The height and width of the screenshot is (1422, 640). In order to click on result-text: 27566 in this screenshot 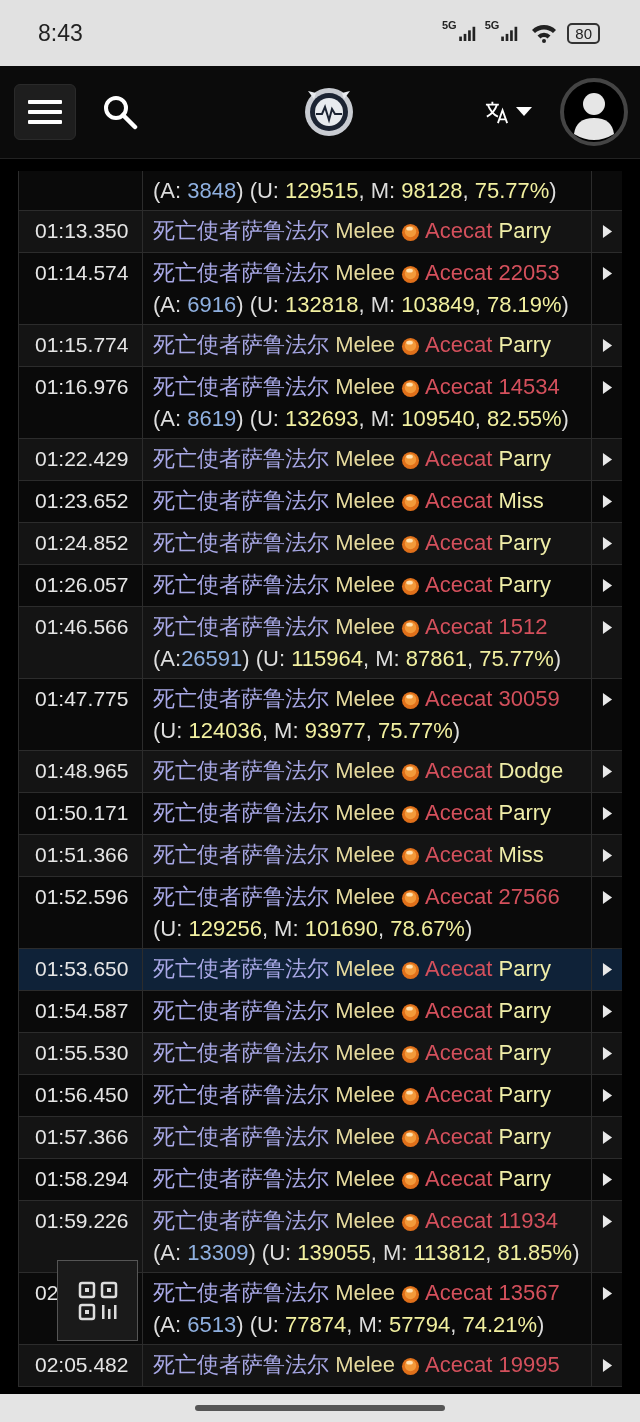, I will do `click(529, 896)`.